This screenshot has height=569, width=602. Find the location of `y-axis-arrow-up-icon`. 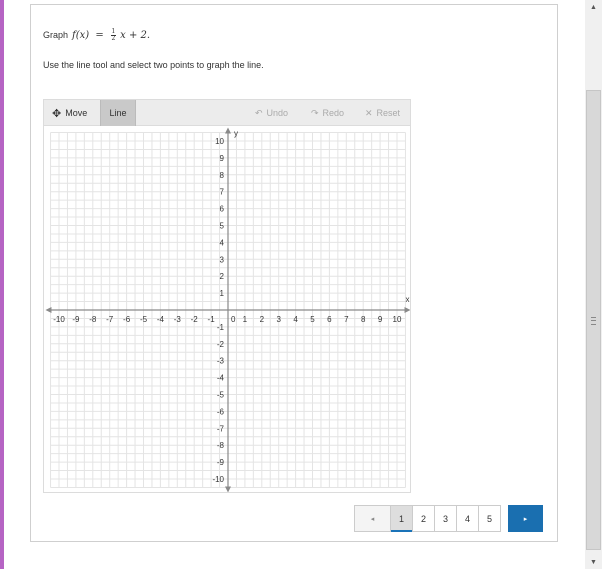

y-axis-arrow-up-icon is located at coordinates (228, 130).